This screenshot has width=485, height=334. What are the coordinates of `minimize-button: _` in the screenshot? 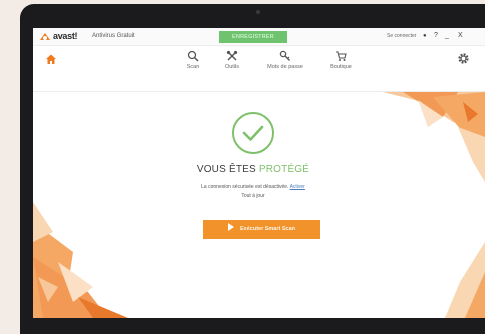 It's located at (447, 36).